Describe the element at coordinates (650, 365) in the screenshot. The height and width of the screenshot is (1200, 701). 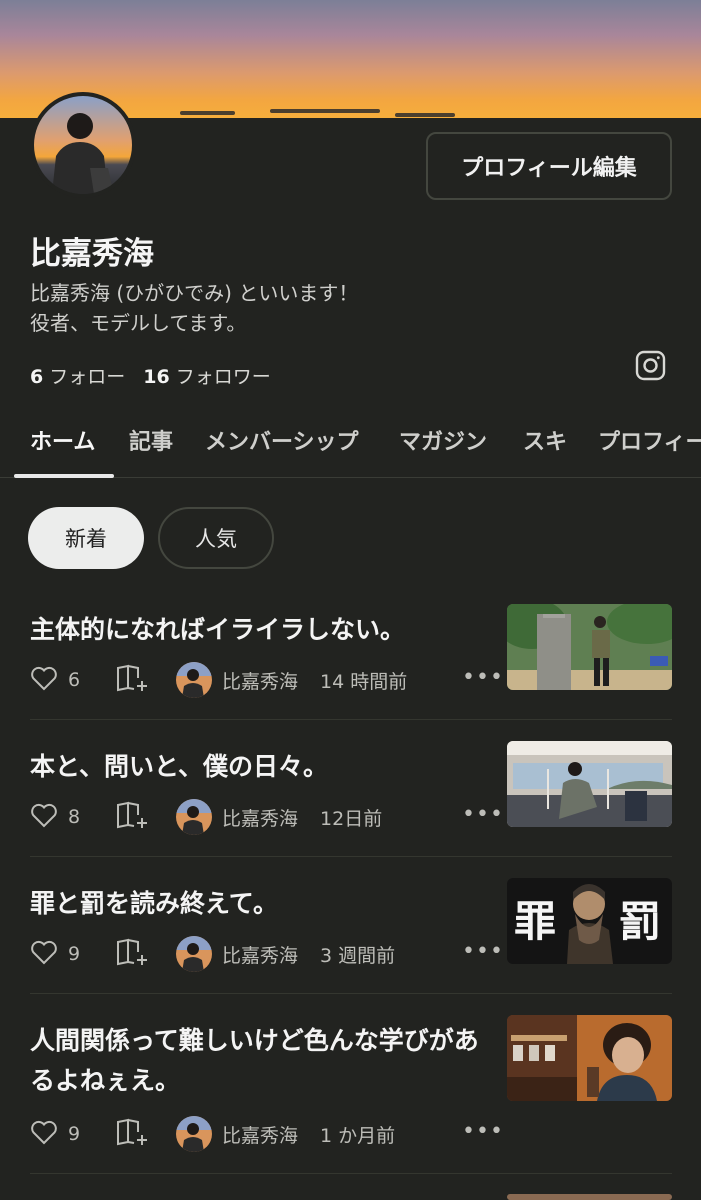
I see `instagram-icon` at that location.